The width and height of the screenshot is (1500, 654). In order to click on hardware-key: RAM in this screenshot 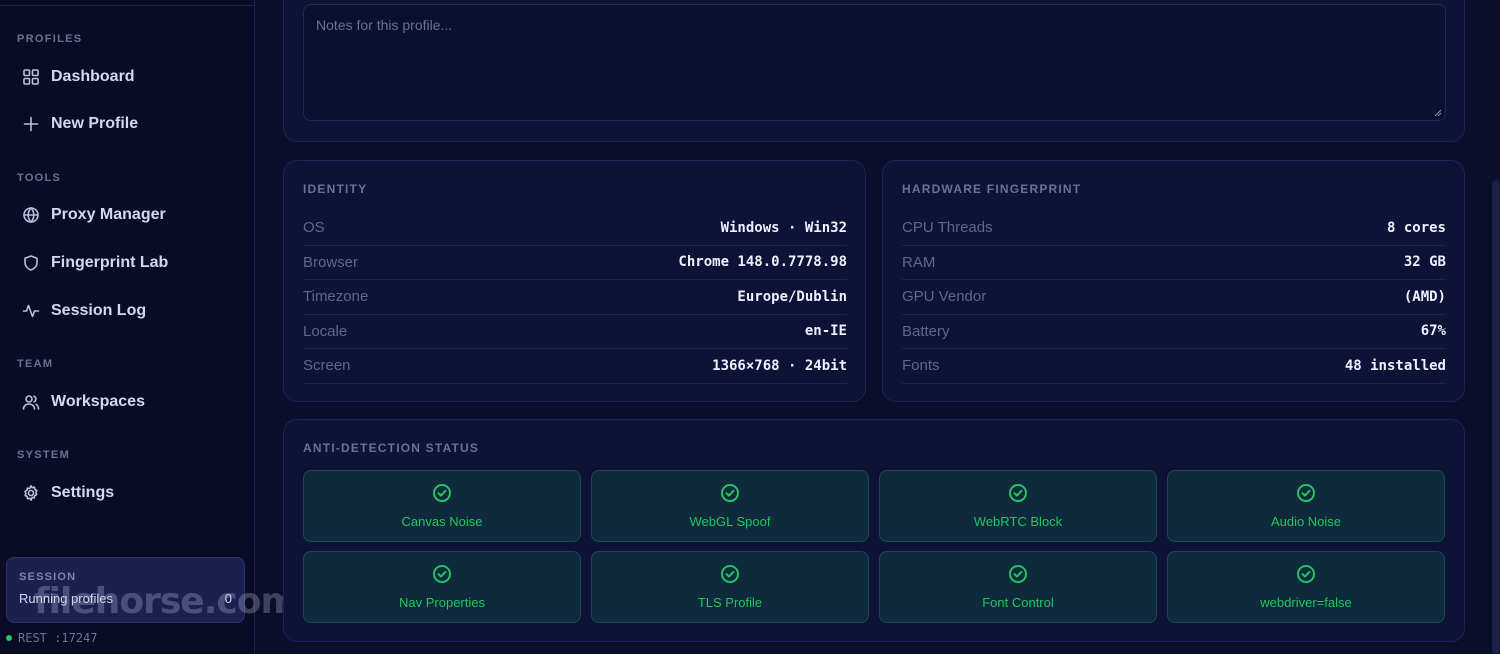, I will do `click(919, 262)`.